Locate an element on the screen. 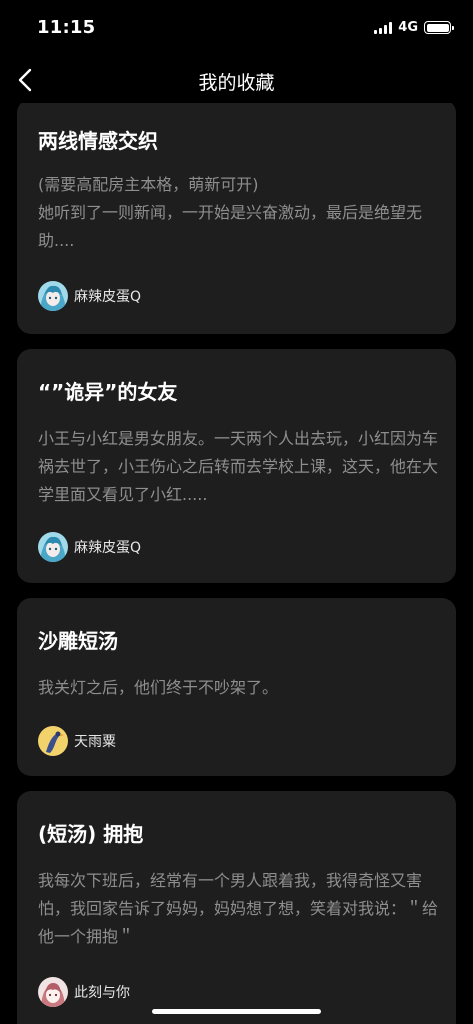 This screenshot has width=473, height=1024. page-title: 我的收藏 is located at coordinates (236, 83).